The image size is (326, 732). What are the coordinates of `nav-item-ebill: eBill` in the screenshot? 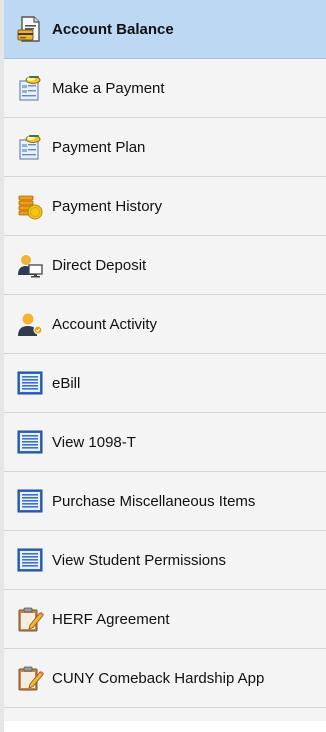 It's located at (163, 383).